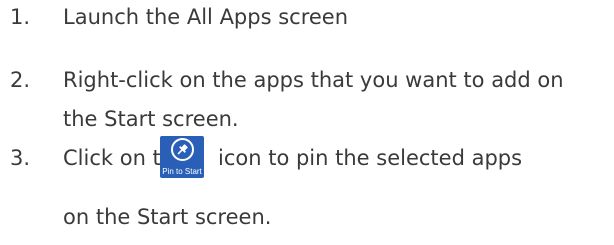 This screenshot has width=614, height=245. What do you see at coordinates (206, 17) in the screenshot?
I see `step-text: Launch the All Apps screen` at bounding box center [206, 17].